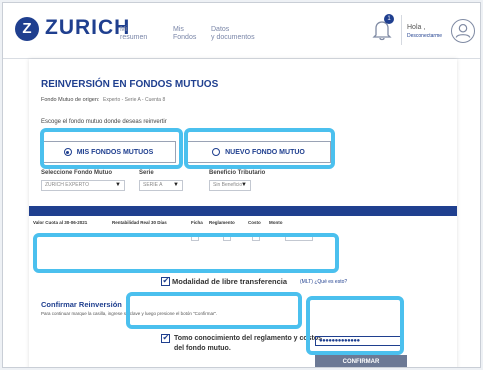  Describe the element at coordinates (134, 37) in the screenshot. I see `nav-label: resumen` at that location.